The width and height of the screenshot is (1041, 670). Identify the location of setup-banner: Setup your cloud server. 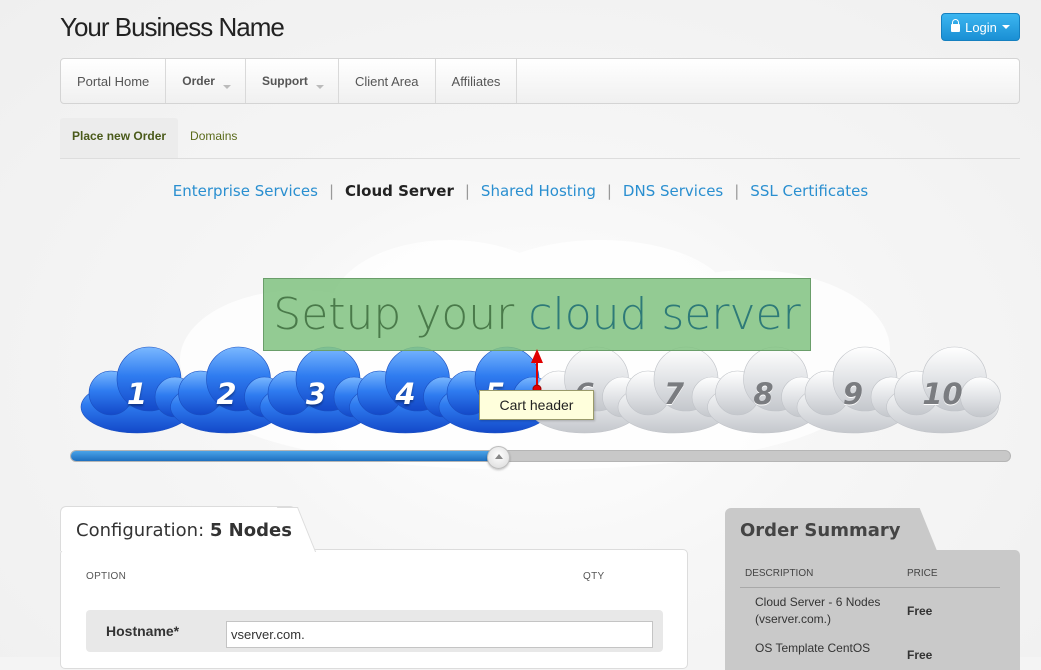
(537, 314).